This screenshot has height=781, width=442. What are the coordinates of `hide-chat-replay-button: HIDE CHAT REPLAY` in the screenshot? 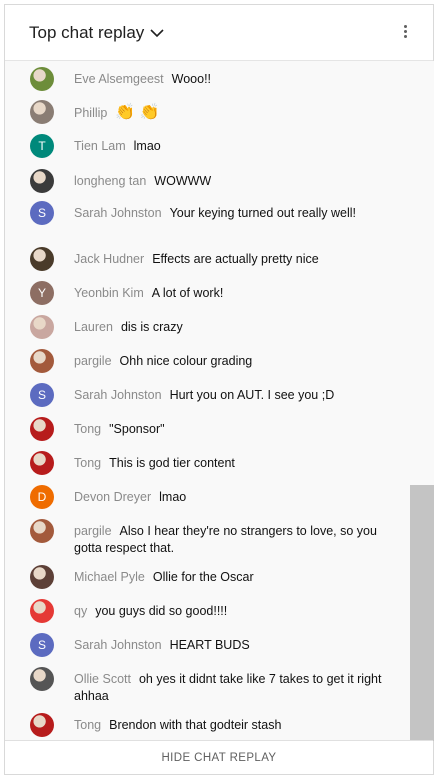 It's located at (218, 758).